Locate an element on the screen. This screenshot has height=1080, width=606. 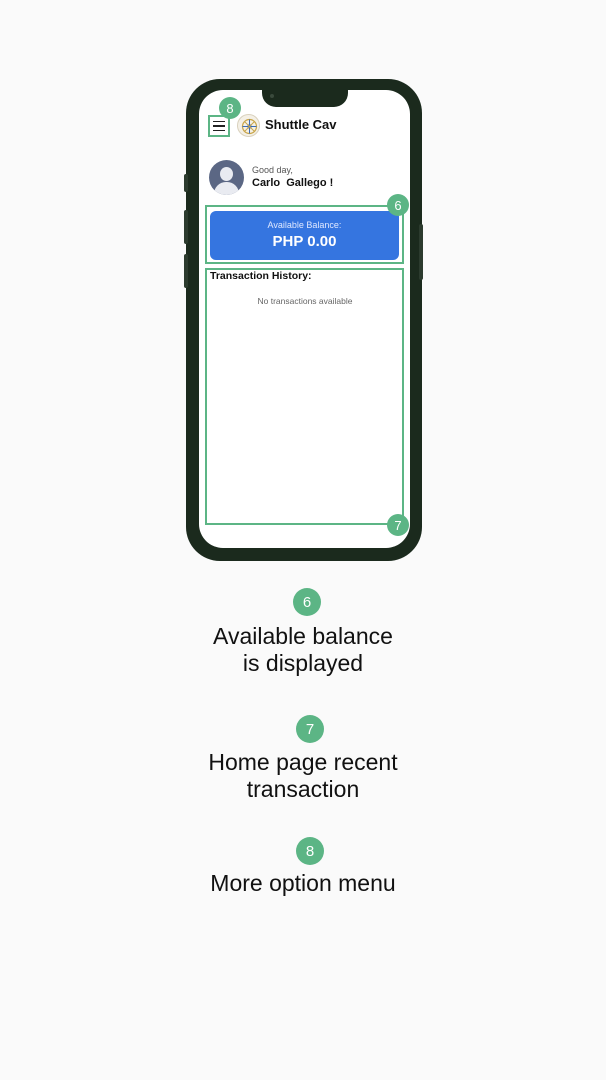
volume-up-button is located at coordinates (186, 227).